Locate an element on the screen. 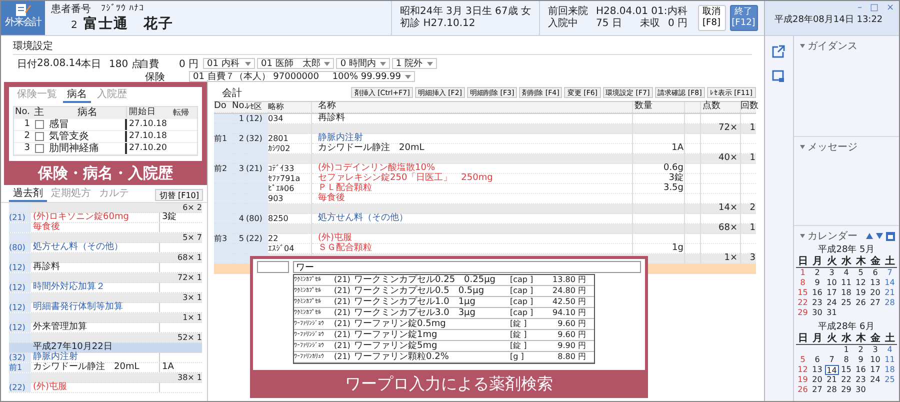 The image size is (900, 402). close-button: × is located at coordinates (890, 8).